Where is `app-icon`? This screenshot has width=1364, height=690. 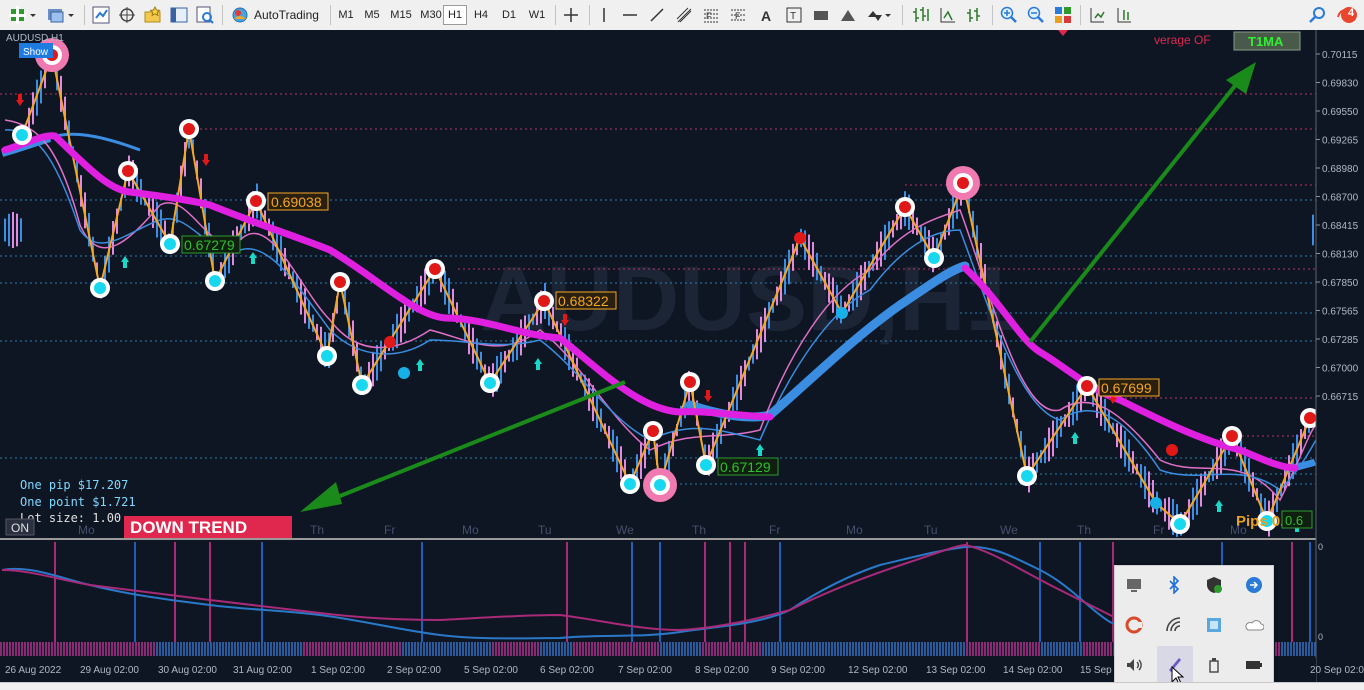
app-icon is located at coordinates (1134, 625).